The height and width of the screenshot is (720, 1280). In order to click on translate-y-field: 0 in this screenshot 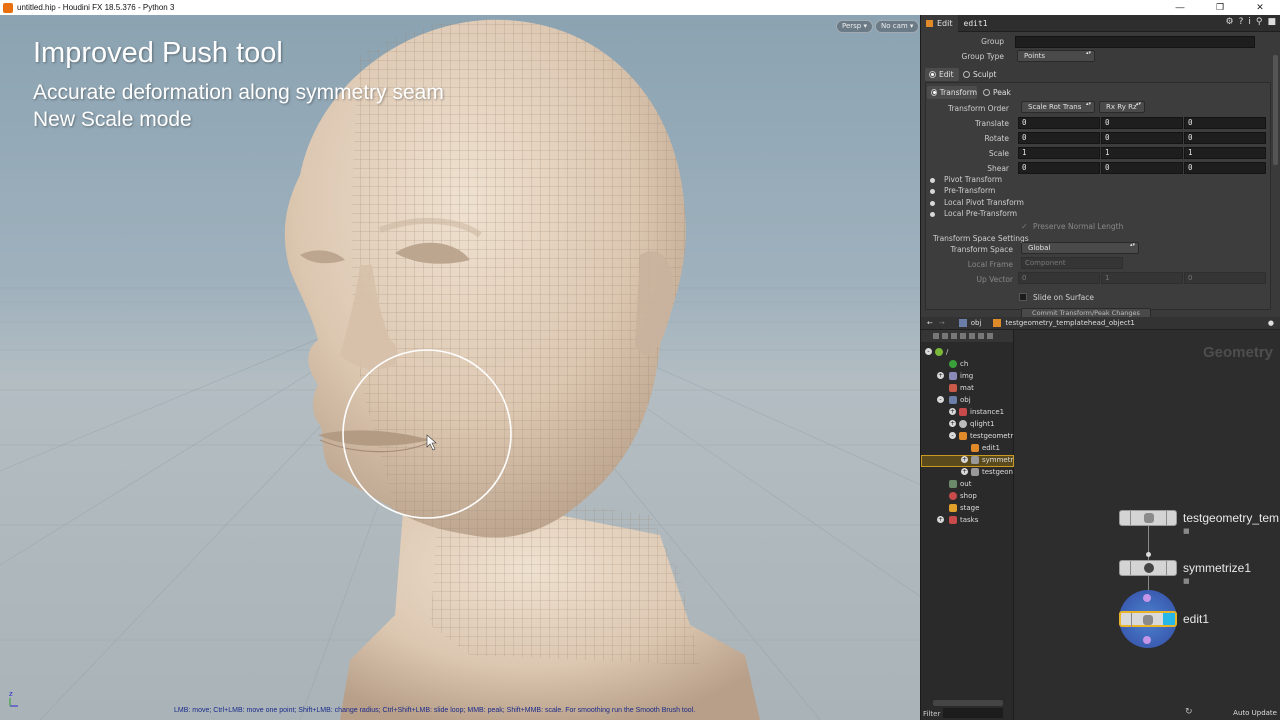, I will do `click(1142, 123)`.